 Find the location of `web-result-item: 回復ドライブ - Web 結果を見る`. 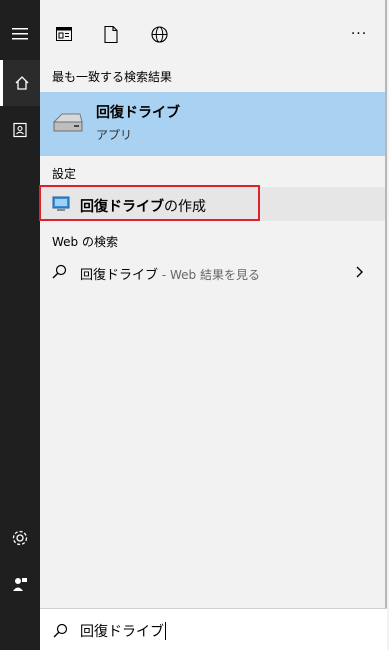

web-result-item: 回復ドライブ - Web 結果を見る is located at coordinates (213, 272).